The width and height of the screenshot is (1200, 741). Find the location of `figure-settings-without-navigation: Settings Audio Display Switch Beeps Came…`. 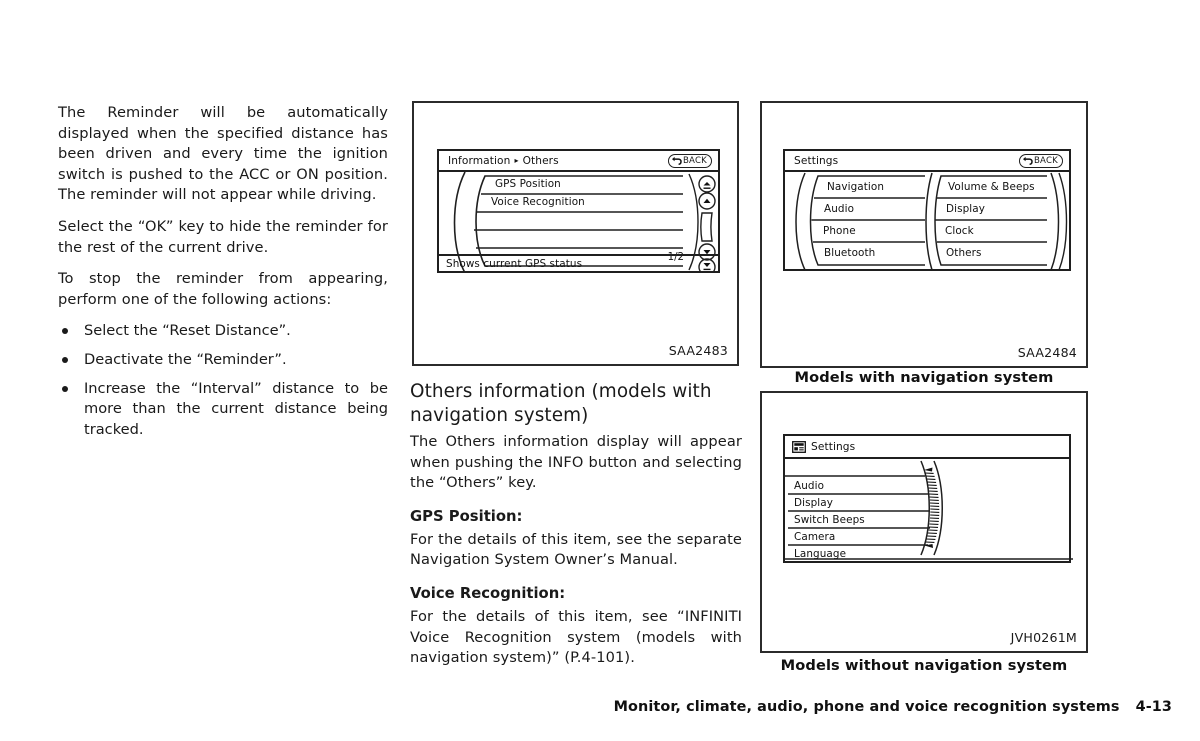

figure-settings-without-navigation: Settings Audio Display Switch Beeps Came… is located at coordinates (924, 522).